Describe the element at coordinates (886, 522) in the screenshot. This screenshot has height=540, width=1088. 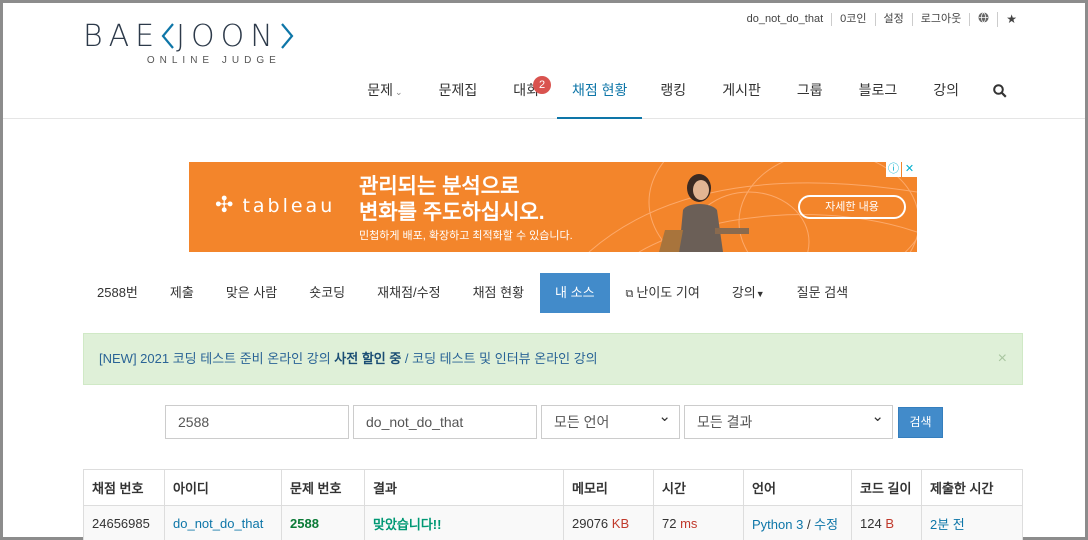
I see `cell-code-length: 124 B` at that location.